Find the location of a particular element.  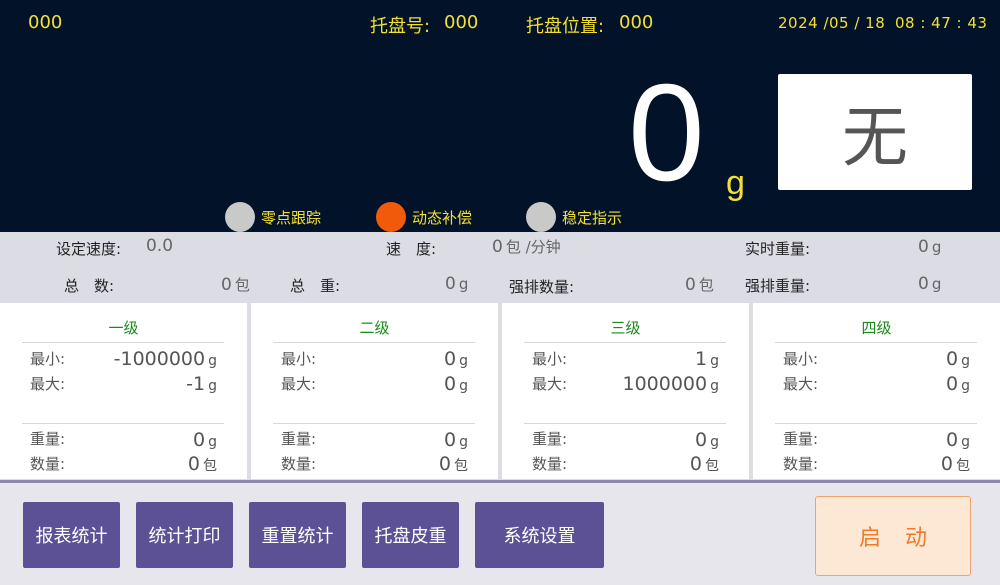

pallet-position-value: 000 is located at coordinates (636, 22).